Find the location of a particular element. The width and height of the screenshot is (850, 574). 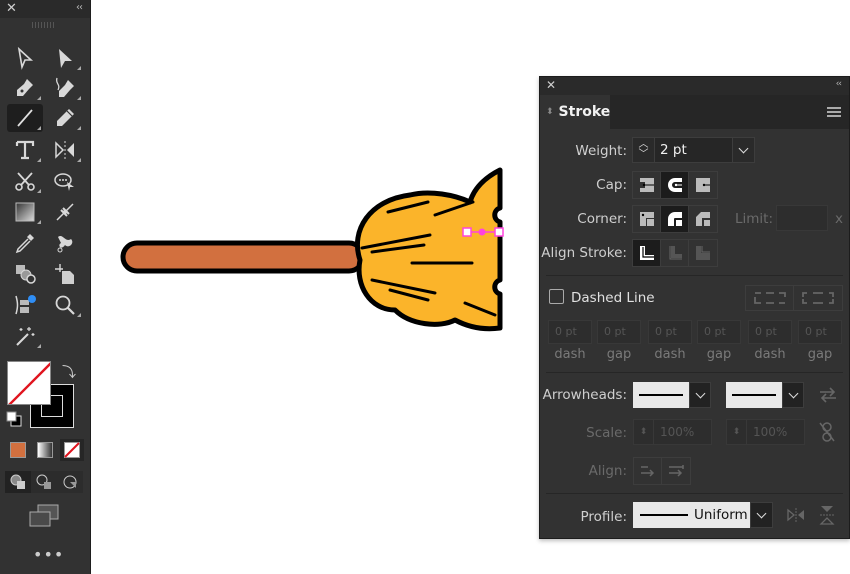

tools-panel-header: ✕ ‹‹ is located at coordinates (45, 9).